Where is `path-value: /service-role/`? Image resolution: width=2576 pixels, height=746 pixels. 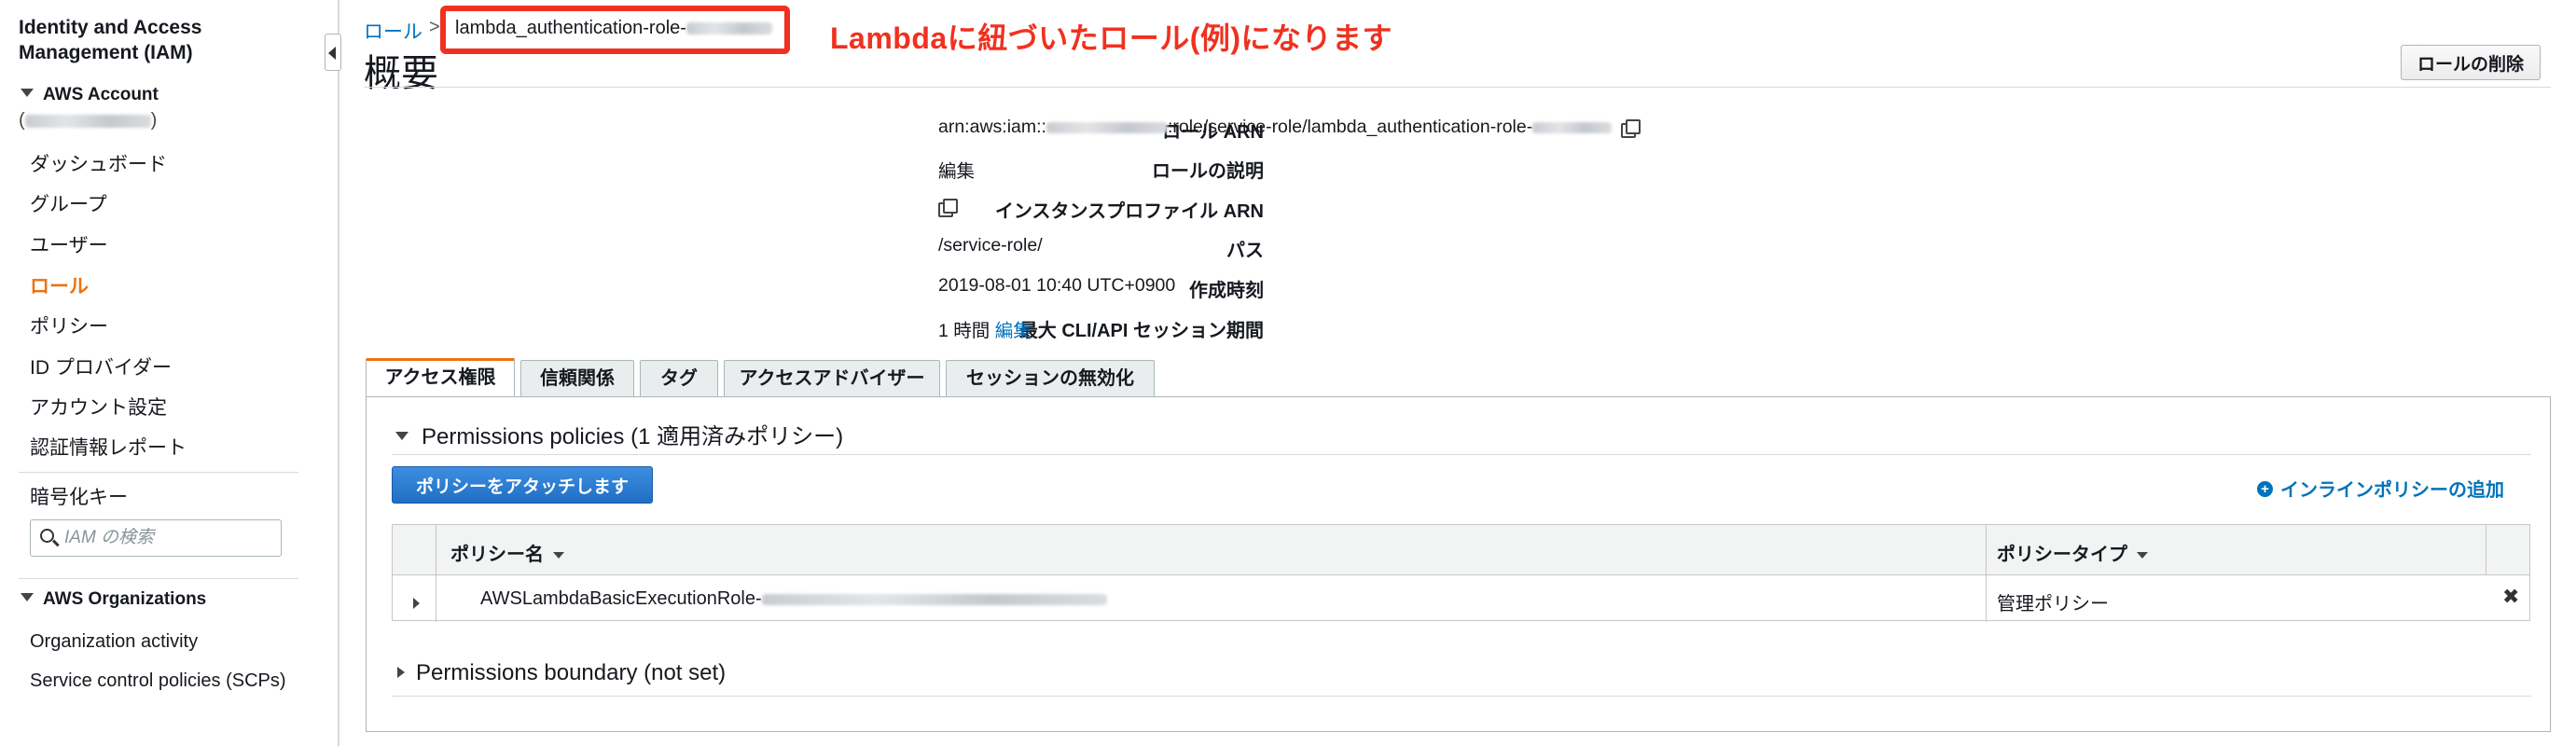 path-value: /service-role/ is located at coordinates (991, 246).